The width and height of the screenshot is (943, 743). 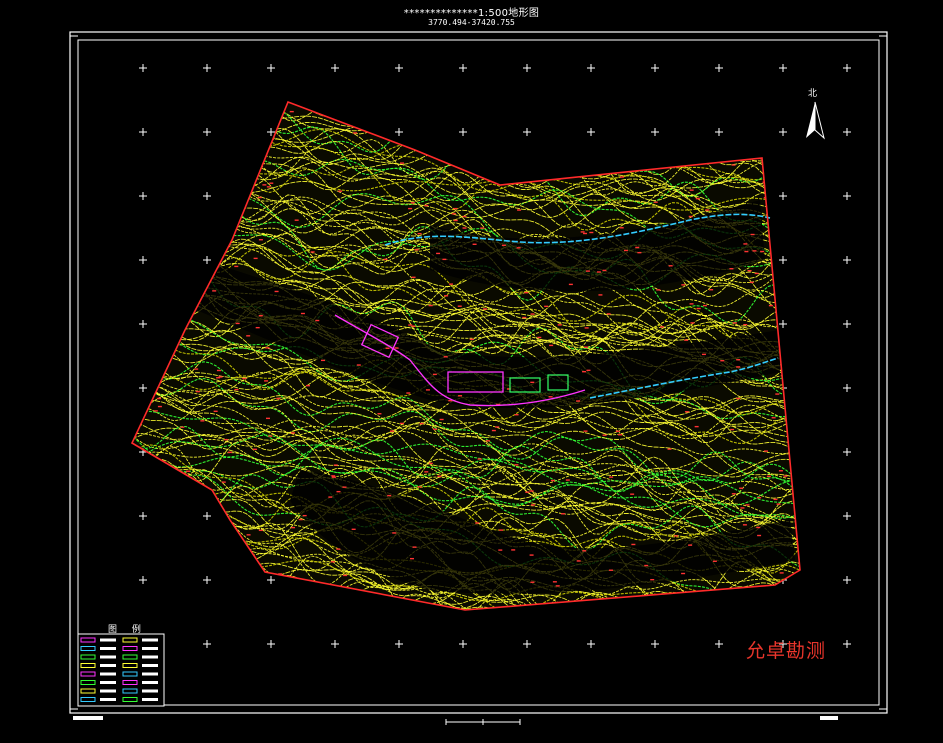 What do you see at coordinates (786, 651) in the screenshot?
I see `watermark: 允卓勘测` at bounding box center [786, 651].